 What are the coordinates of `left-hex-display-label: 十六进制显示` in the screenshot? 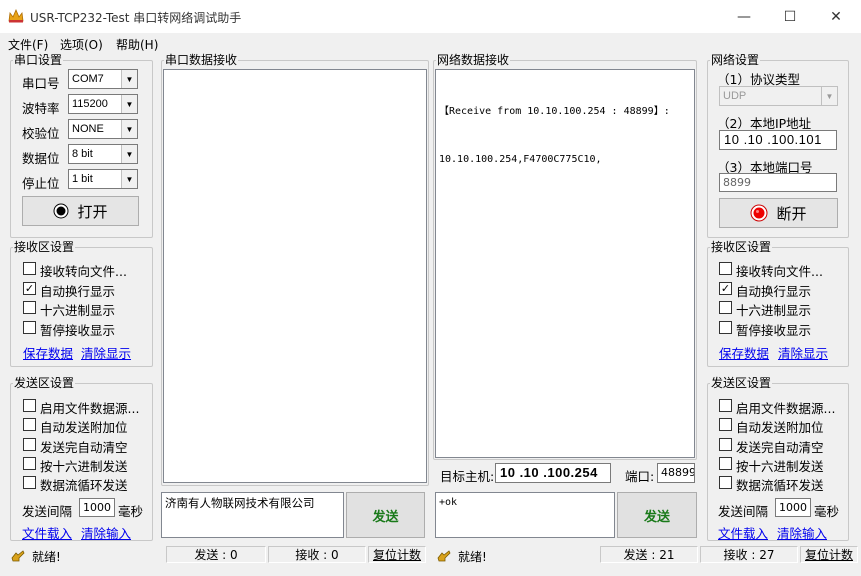 It's located at (78, 310).